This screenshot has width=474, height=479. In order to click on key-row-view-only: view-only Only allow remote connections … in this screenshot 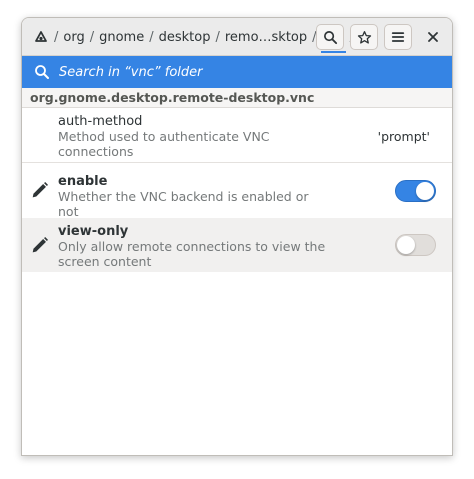, I will do `click(237, 245)`.